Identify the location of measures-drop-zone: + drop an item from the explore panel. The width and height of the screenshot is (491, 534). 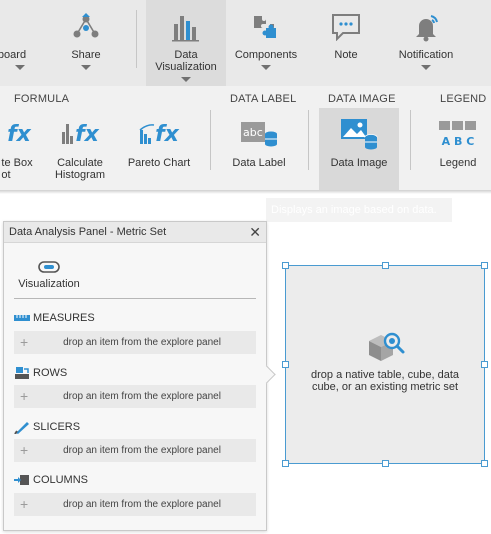
(135, 342).